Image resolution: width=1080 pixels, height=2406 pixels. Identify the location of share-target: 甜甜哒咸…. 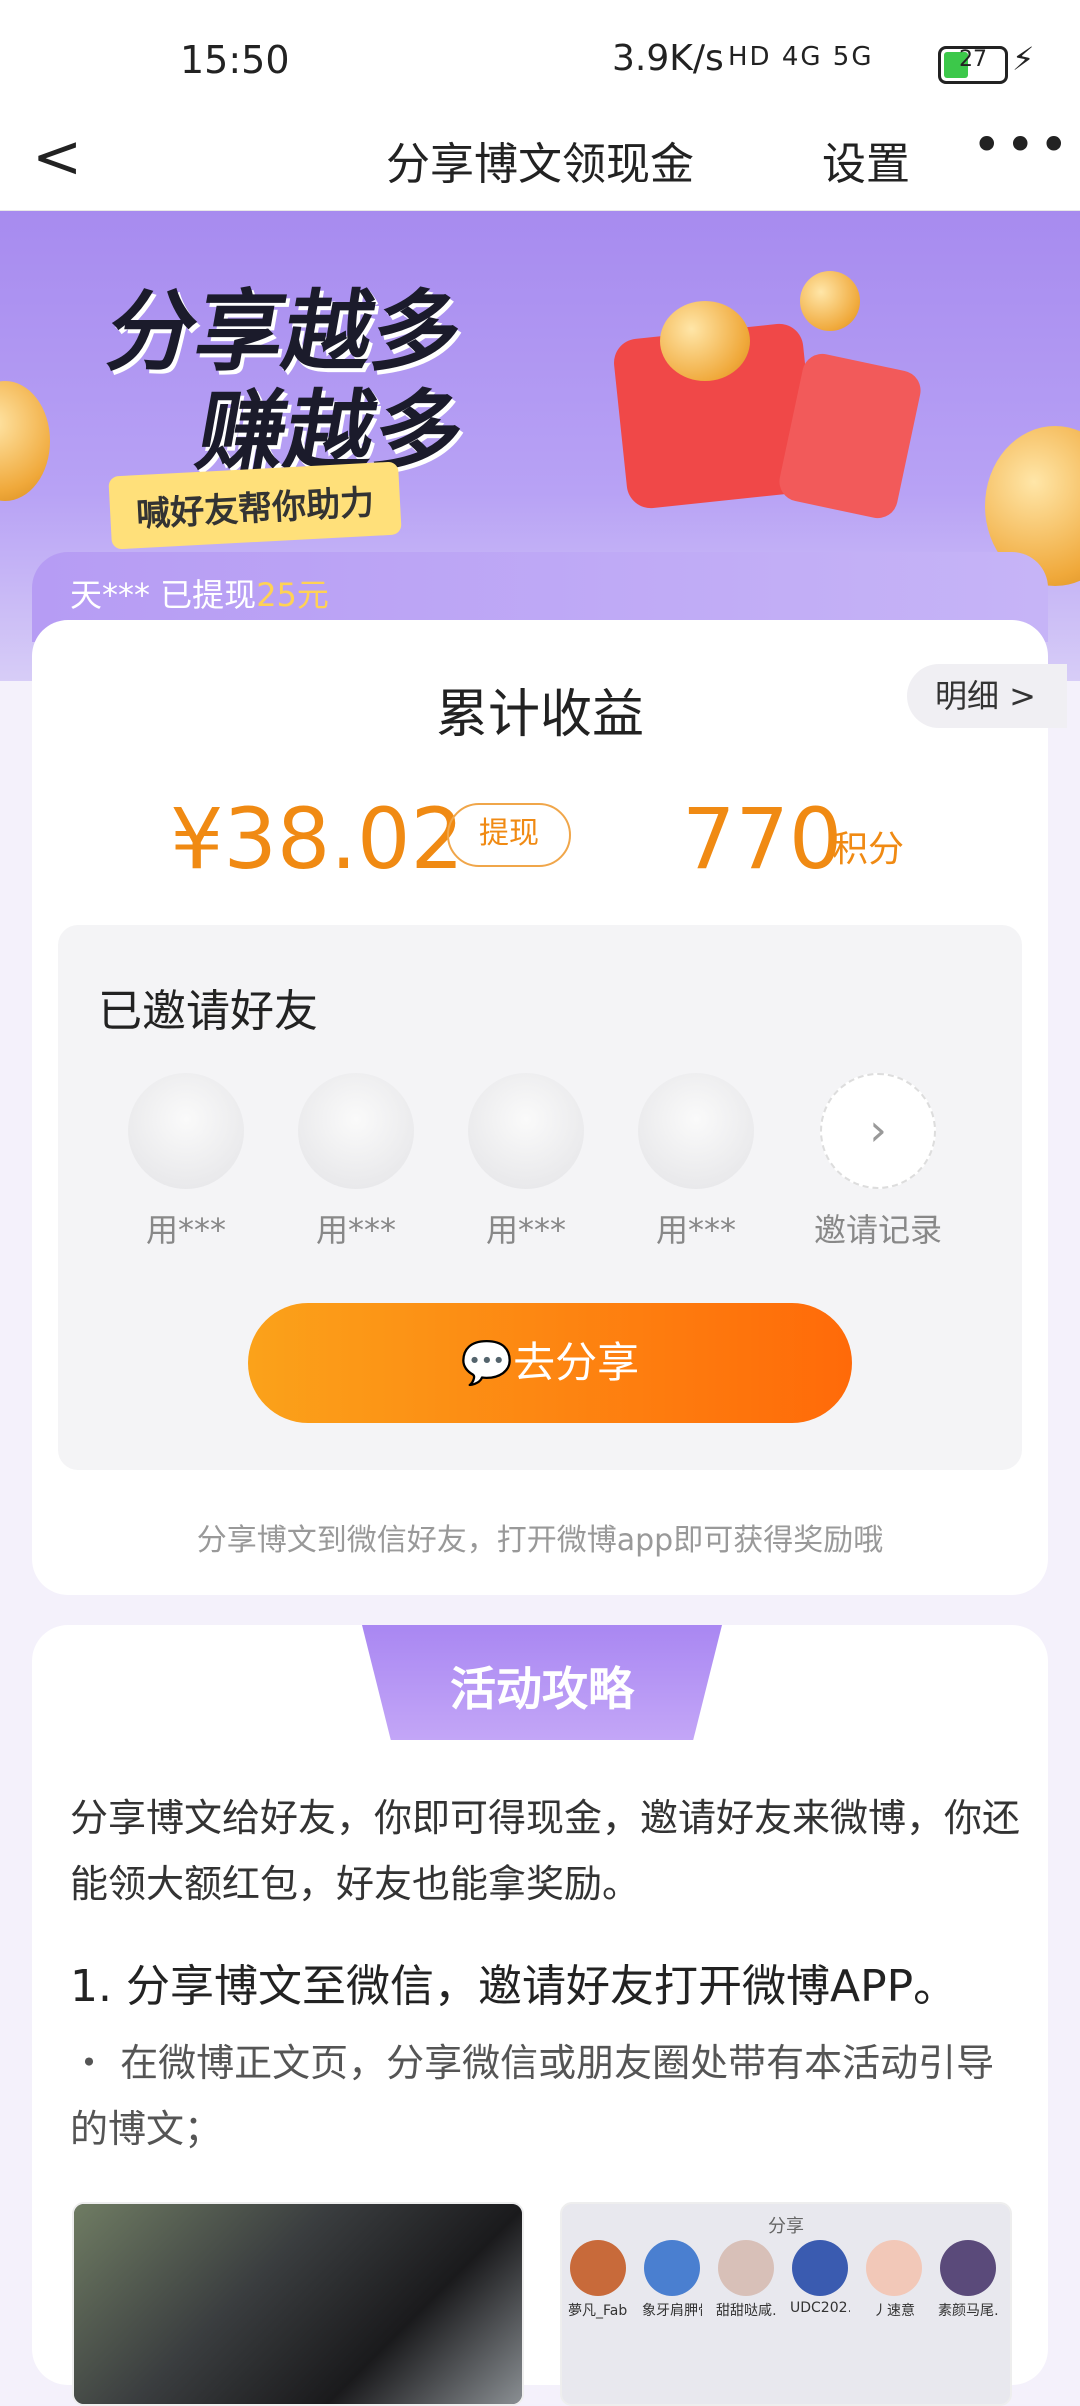
(746, 2280).